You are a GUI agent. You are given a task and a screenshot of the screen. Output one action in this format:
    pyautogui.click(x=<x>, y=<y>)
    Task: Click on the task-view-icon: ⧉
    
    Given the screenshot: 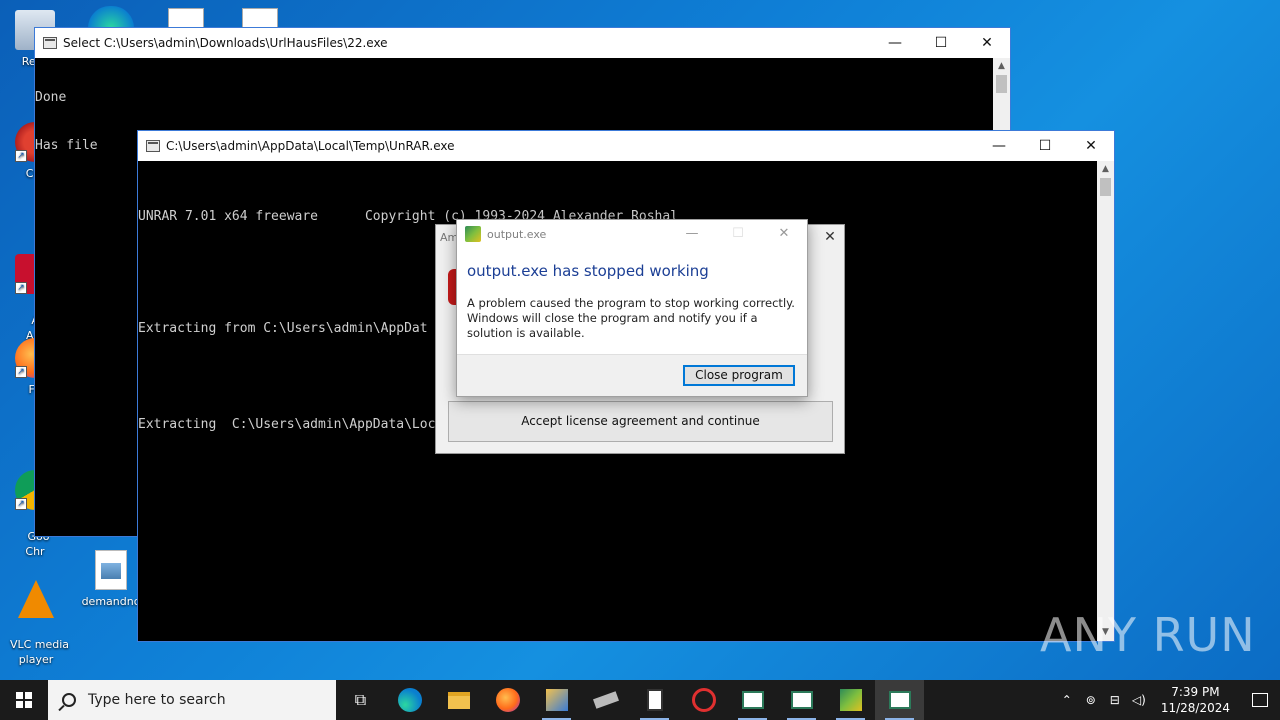 What is the action you would take?
    pyautogui.click(x=360, y=699)
    